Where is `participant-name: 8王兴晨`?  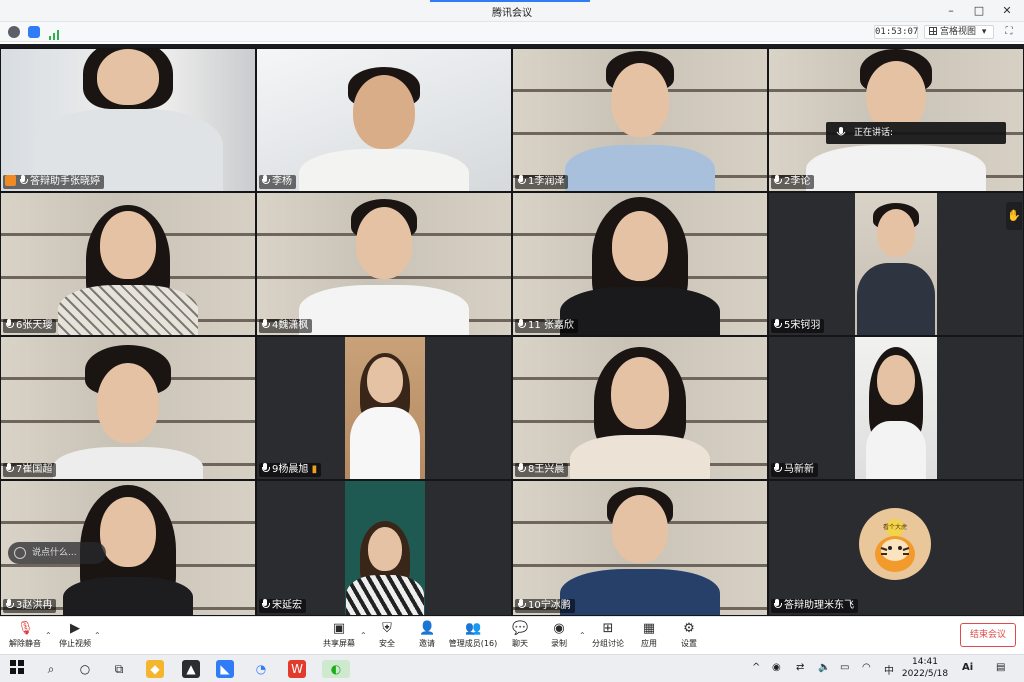 participant-name: 8王兴晨 is located at coordinates (542, 470).